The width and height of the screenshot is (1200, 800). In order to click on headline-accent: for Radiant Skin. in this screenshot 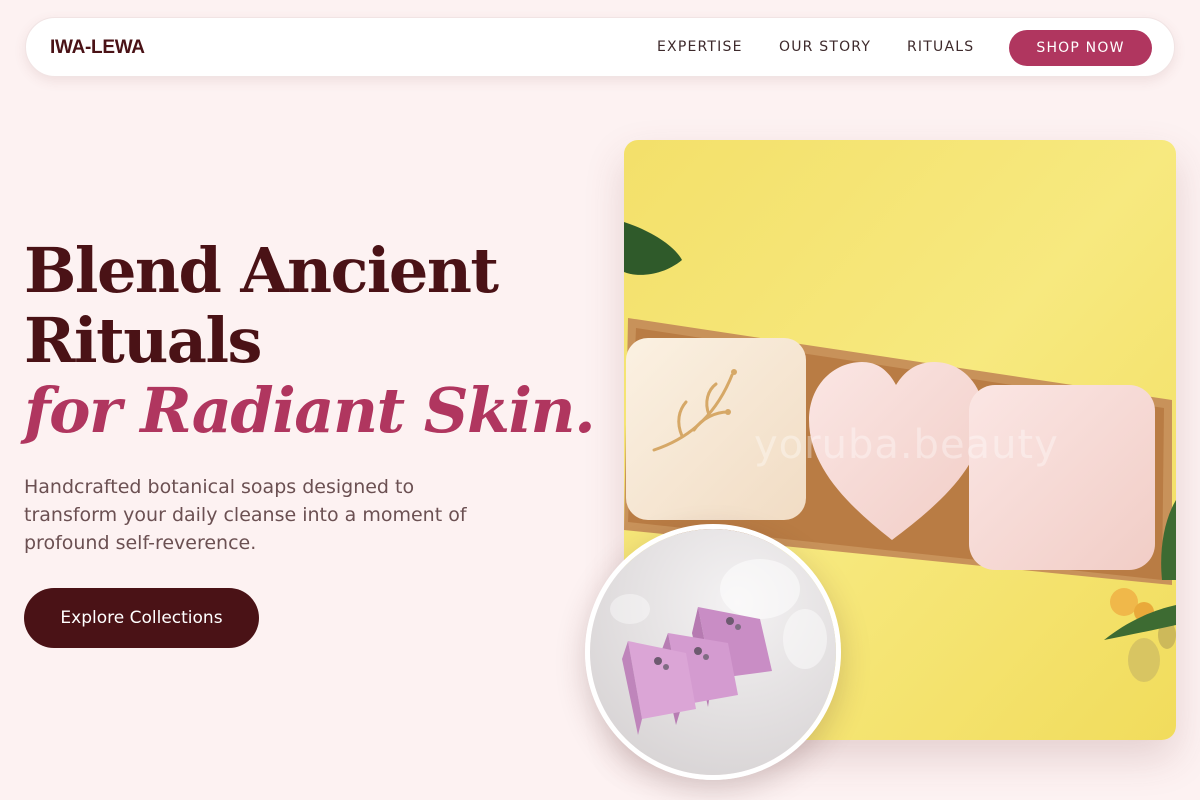, I will do `click(310, 410)`.